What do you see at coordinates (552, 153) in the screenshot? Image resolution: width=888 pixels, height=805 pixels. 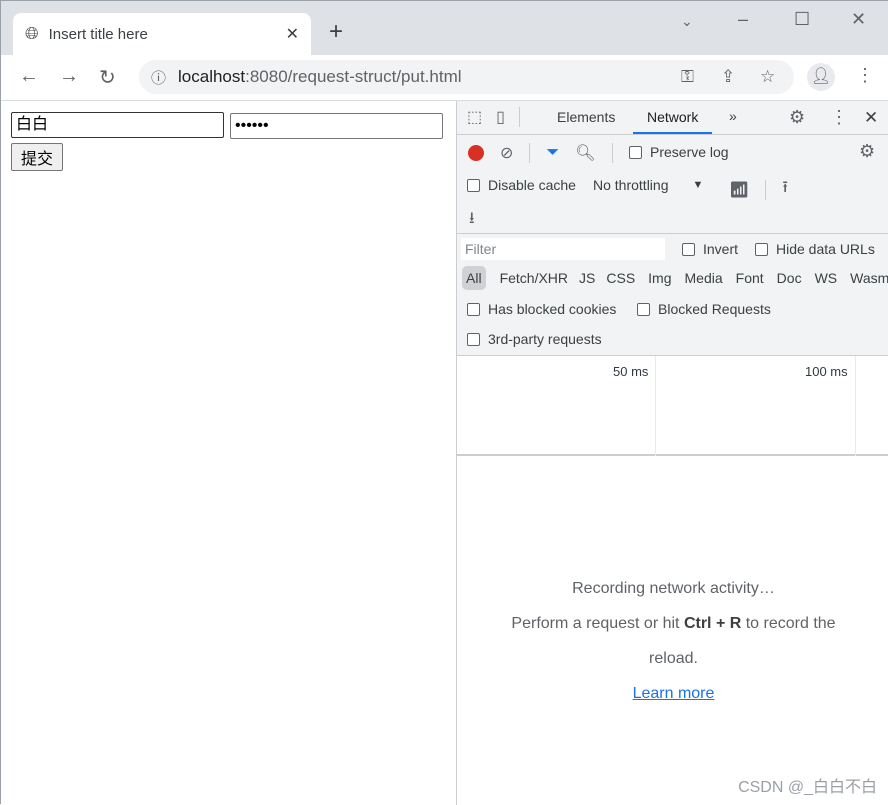 I see `filter-icon: ⏷` at bounding box center [552, 153].